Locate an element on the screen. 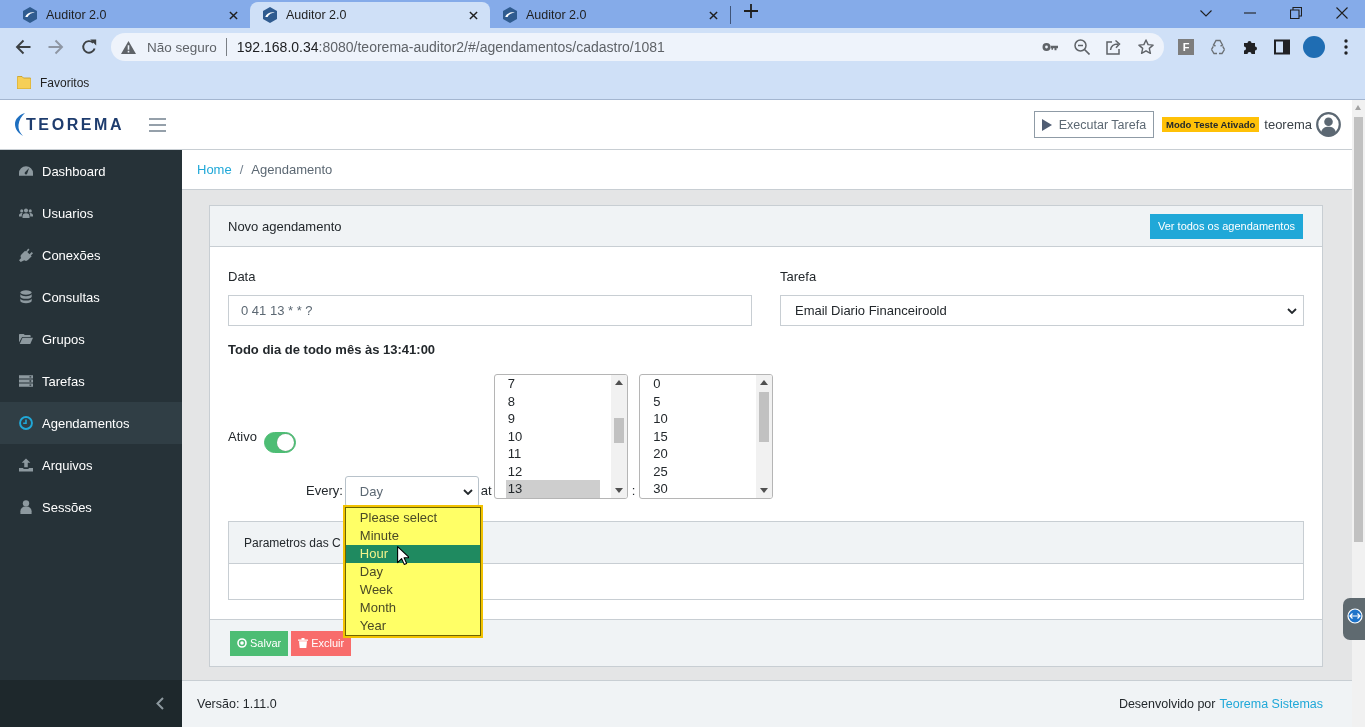 Image resolution: width=1365 pixels, height=727 pixels. card-title: Novo agendamento is located at coordinates (285, 226).